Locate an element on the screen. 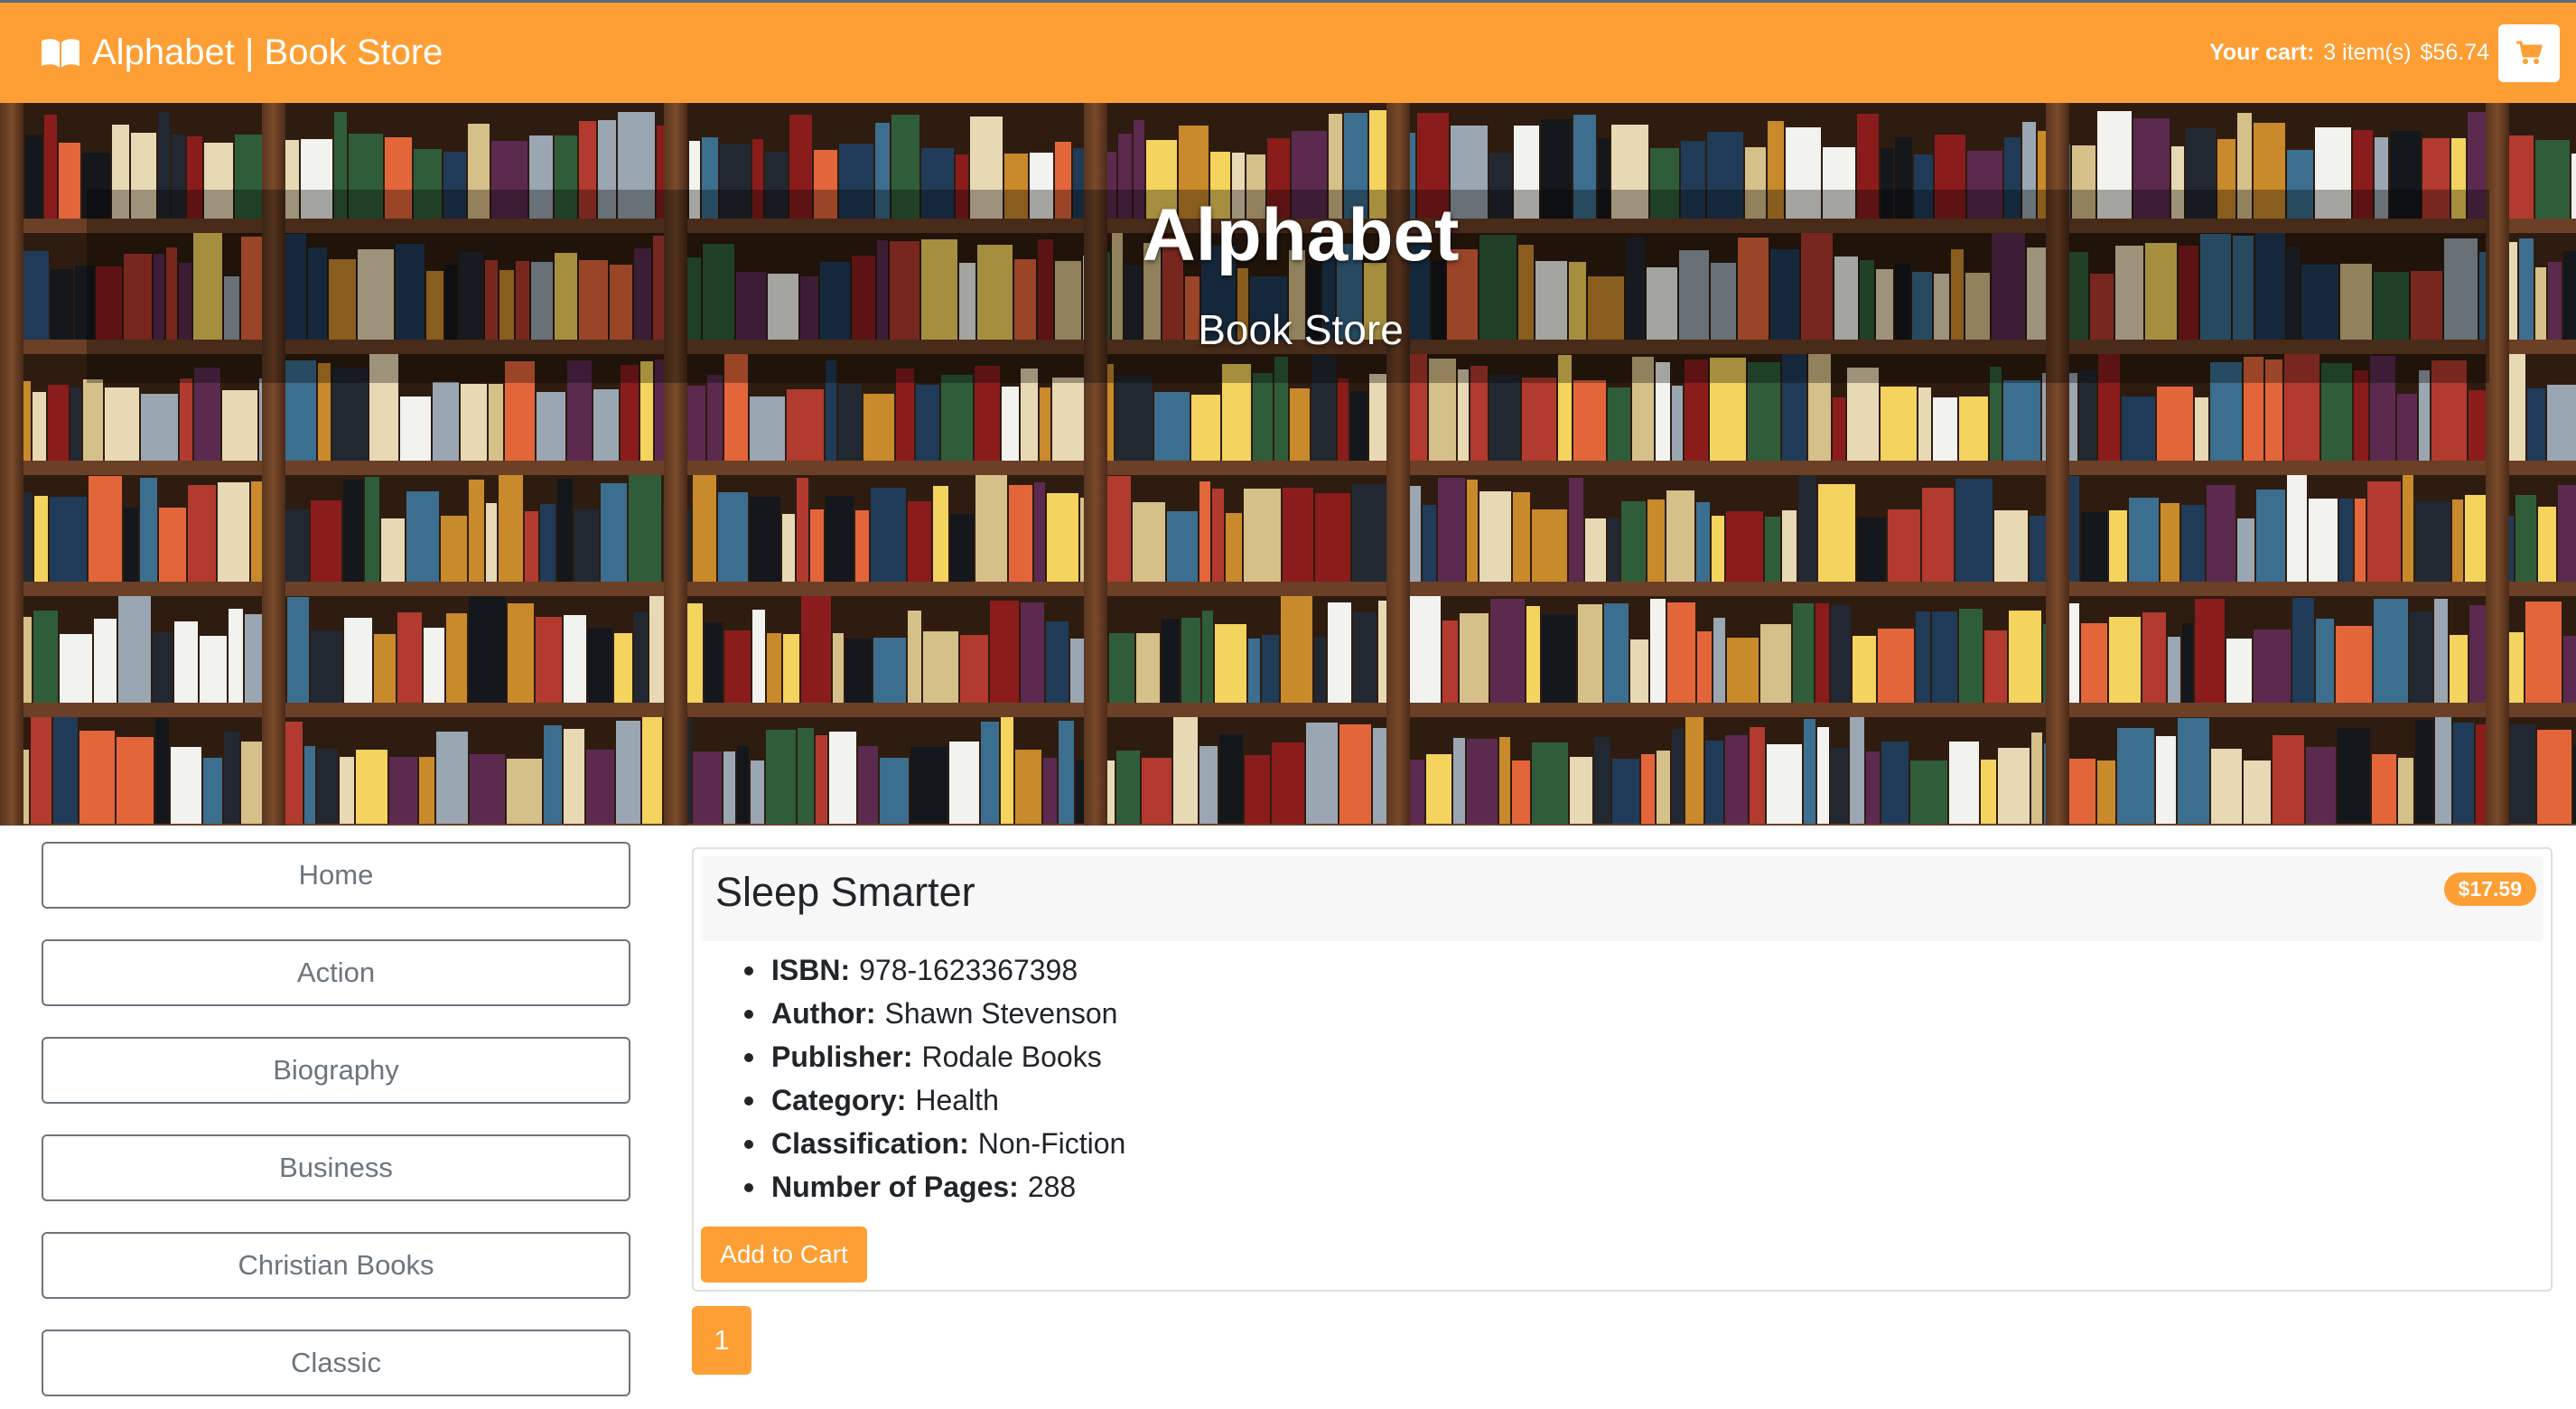 Image resolution: width=2576 pixels, height=1409 pixels. detail-publisher: Publisher: Rodale Books is located at coordinates (934, 1056).